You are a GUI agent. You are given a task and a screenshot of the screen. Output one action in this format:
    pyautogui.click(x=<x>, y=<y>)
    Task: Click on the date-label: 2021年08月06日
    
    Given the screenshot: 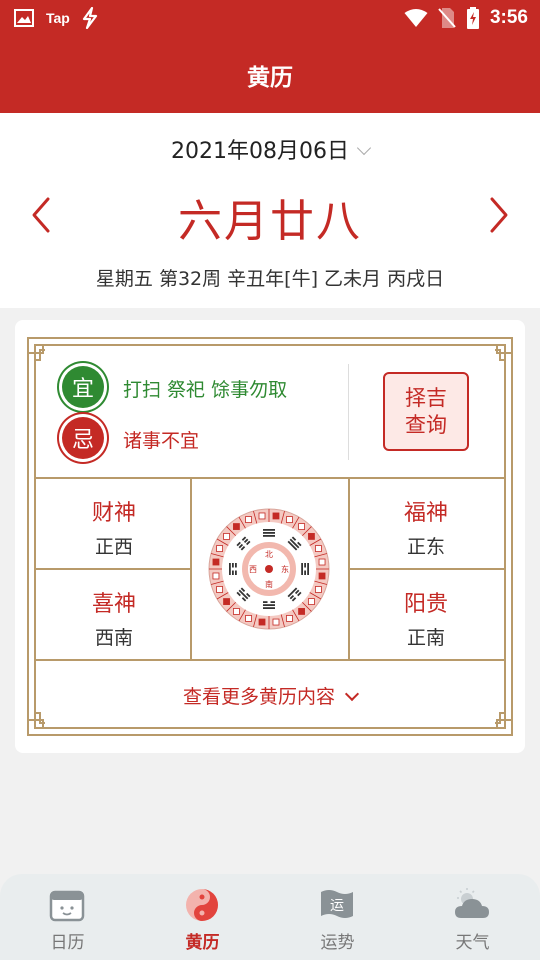 What is the action you would take?
    pyautogui.click(x=260, y=151)
    